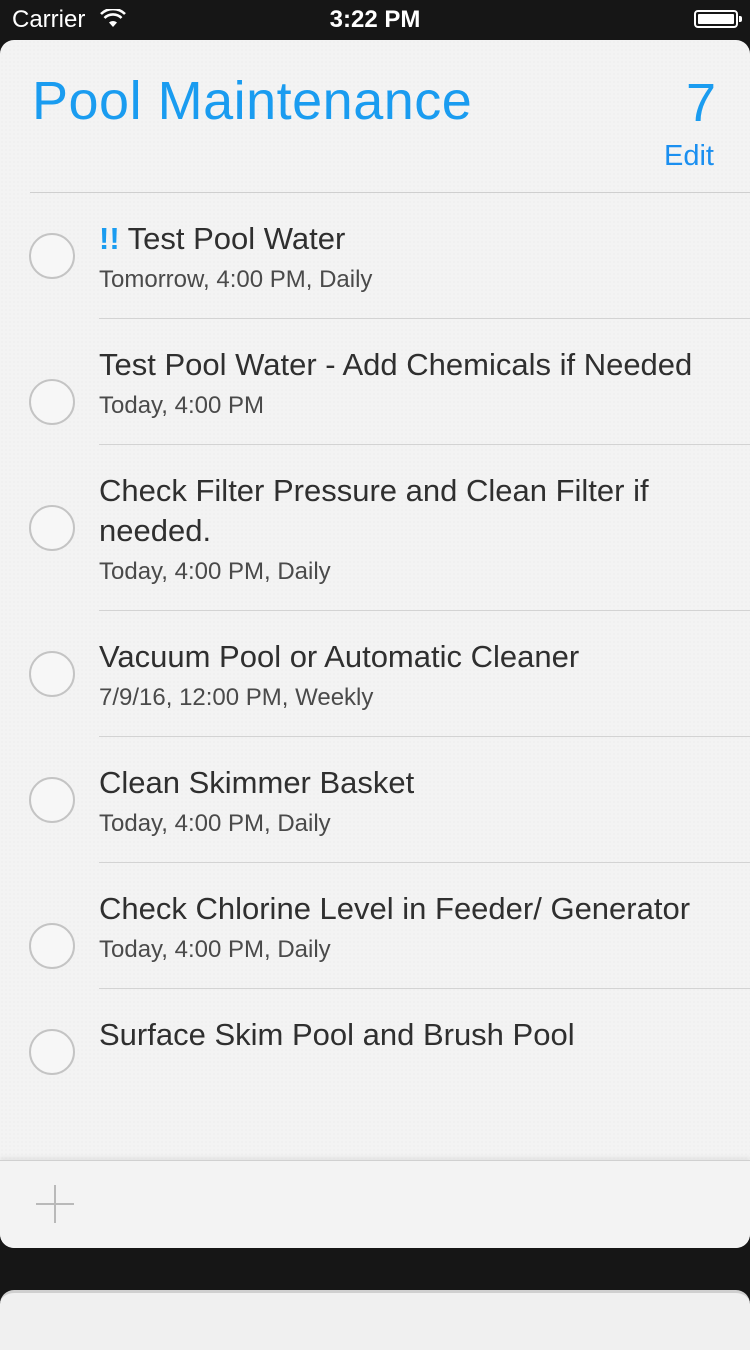  Describe the element at coordinates (375, 1204) in the screenshot. I see `list-footer` at that location.